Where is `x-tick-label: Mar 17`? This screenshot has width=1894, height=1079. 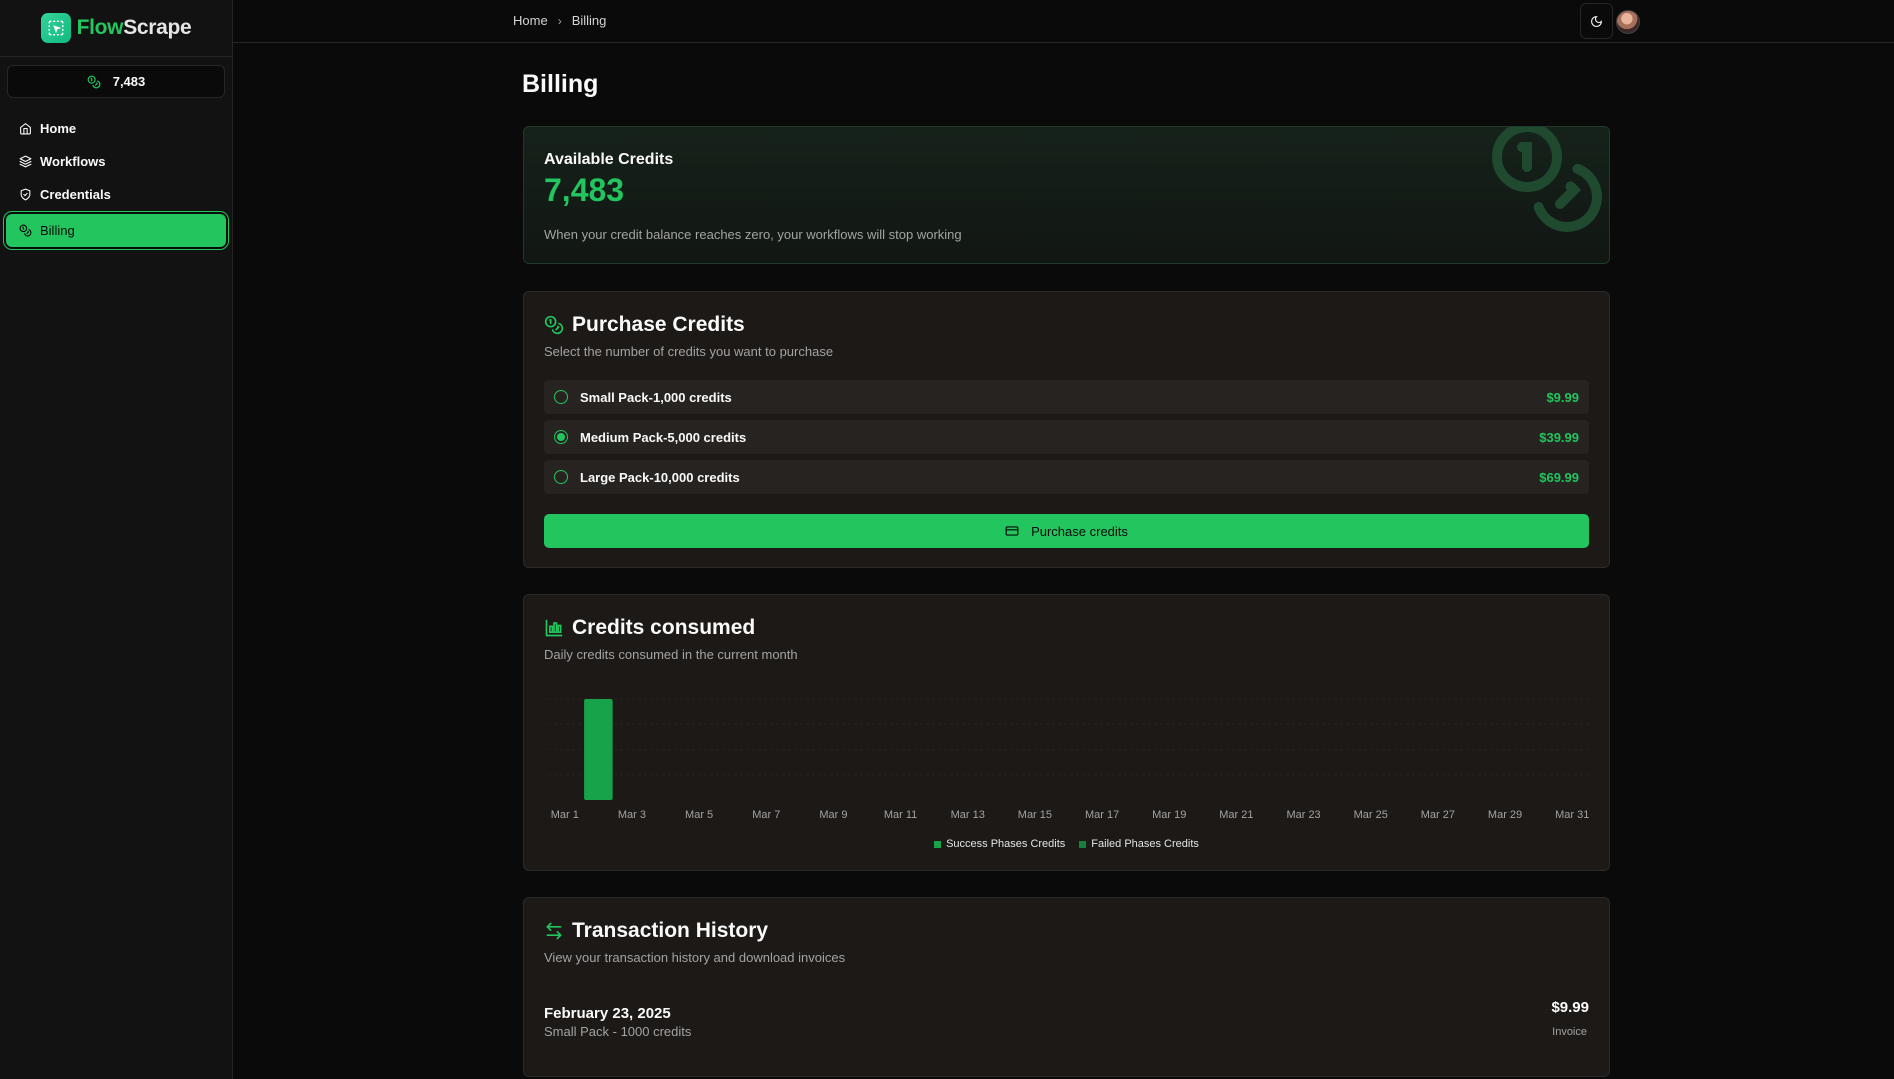
x-tick-label: Mar 17 is located at coordinates (1102, 815).